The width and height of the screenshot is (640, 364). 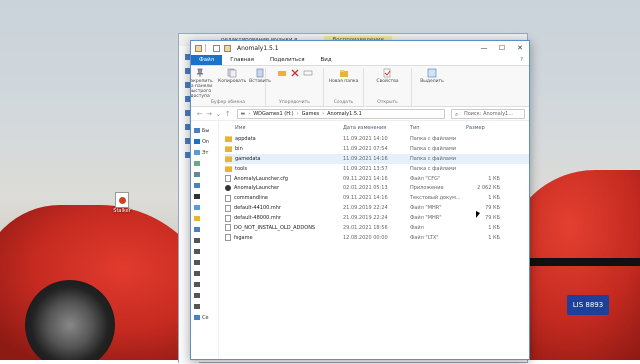 I want to click on navigation-pane: Бы On Эт Се, so click(x=205, y=240).